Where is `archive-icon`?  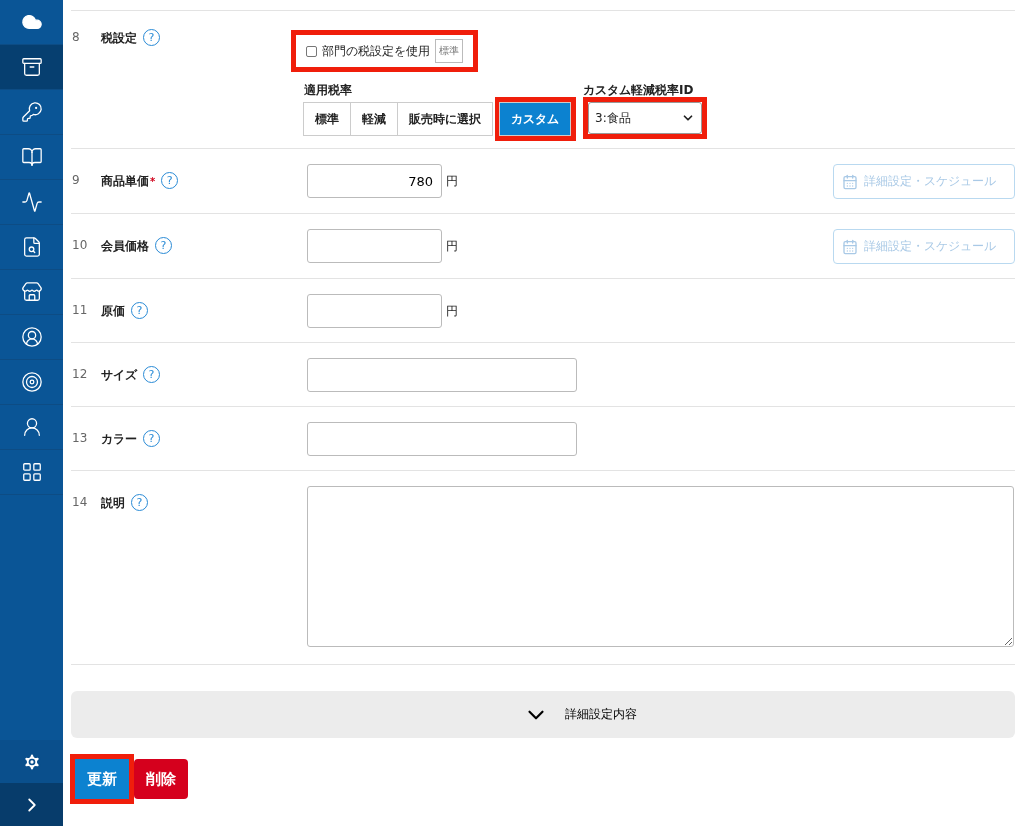
archive-icon is located at coordinates (31, 67).